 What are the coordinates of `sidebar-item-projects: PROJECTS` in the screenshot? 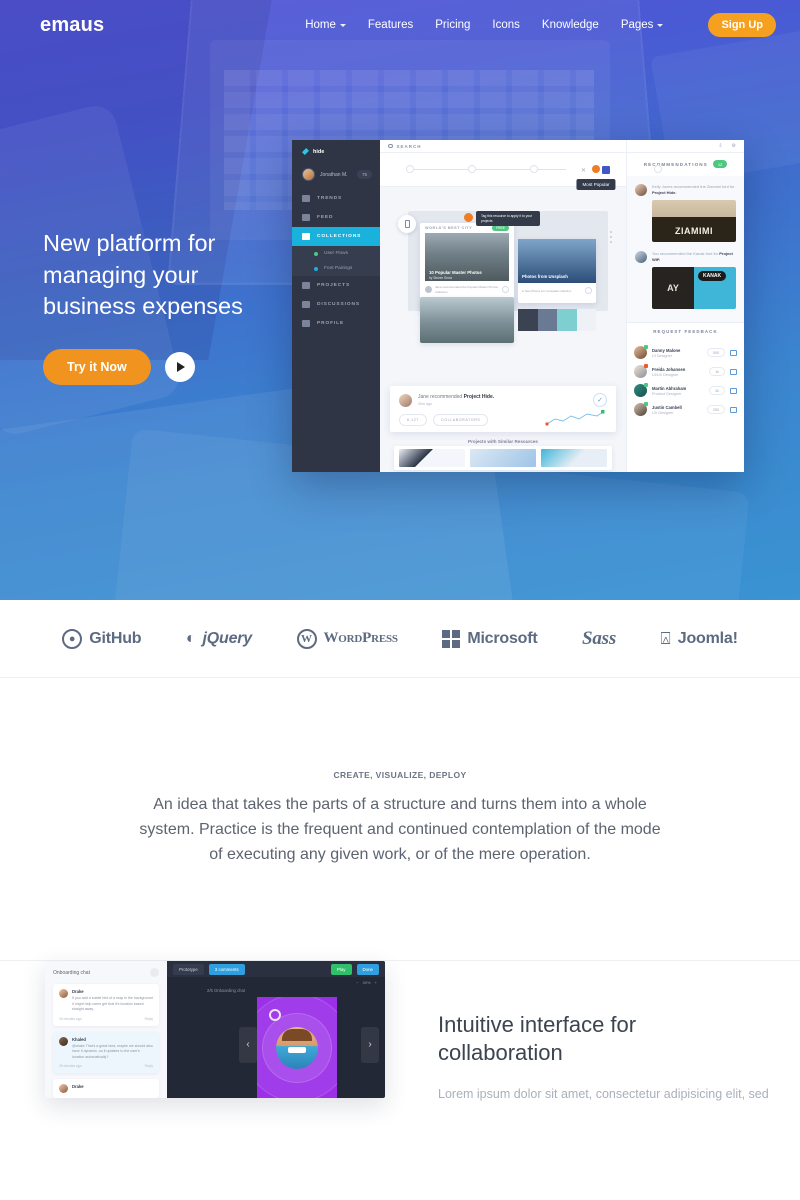 It's located at (336, 285).